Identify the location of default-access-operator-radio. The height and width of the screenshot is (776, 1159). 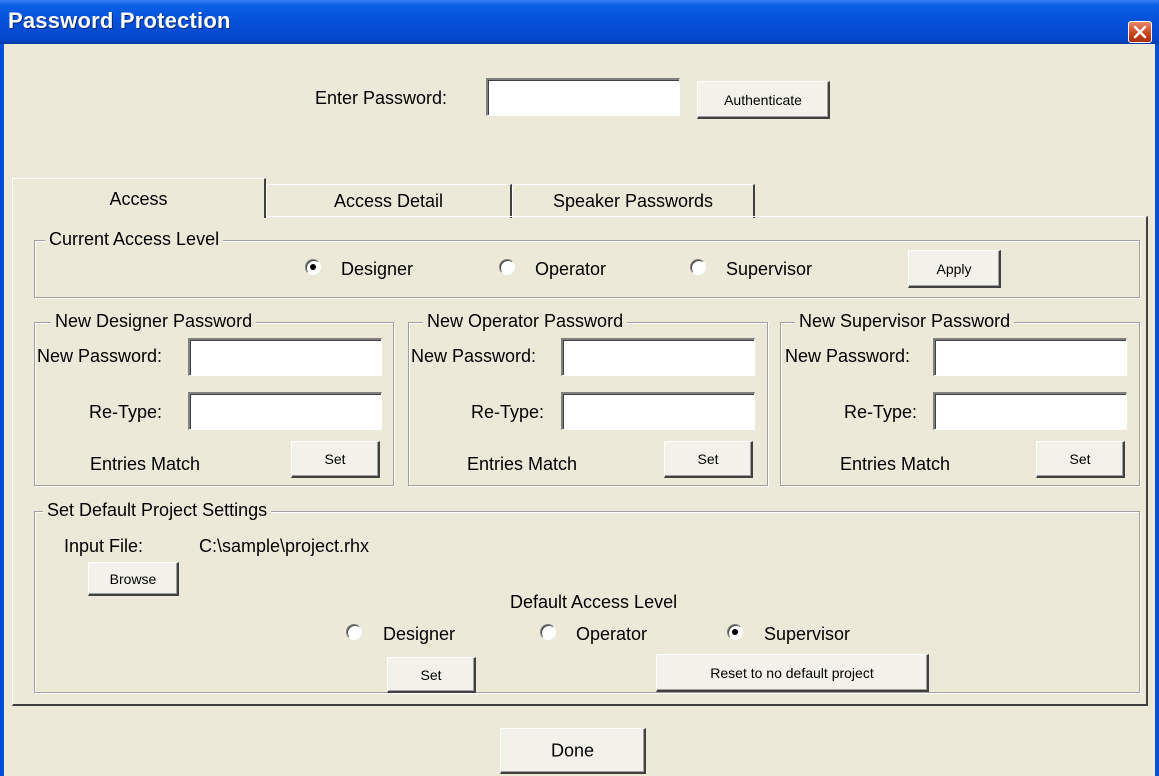
(548, 632).